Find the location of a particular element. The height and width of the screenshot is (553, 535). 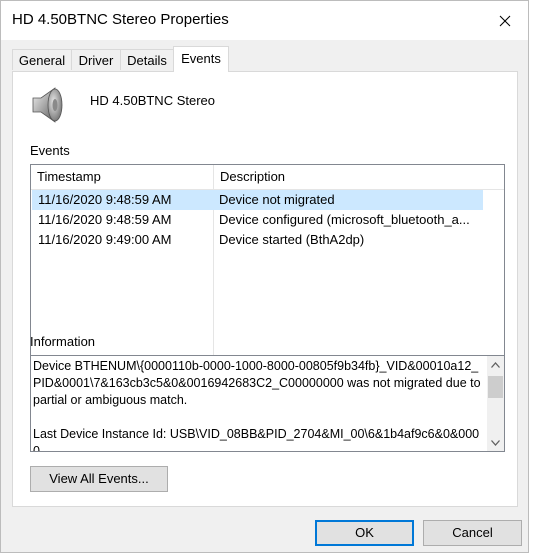

column-header-description: Description is located at coordinates (349, 177).